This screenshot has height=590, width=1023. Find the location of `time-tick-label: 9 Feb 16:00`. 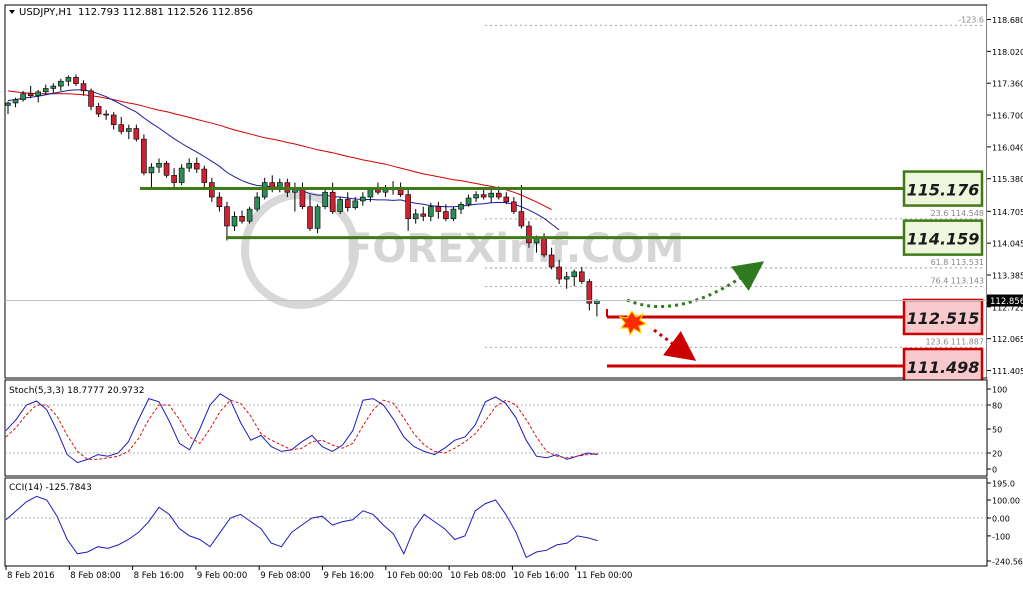

time-tick-label: 9 Feb 16:00 is located at coordinates (349, 576).